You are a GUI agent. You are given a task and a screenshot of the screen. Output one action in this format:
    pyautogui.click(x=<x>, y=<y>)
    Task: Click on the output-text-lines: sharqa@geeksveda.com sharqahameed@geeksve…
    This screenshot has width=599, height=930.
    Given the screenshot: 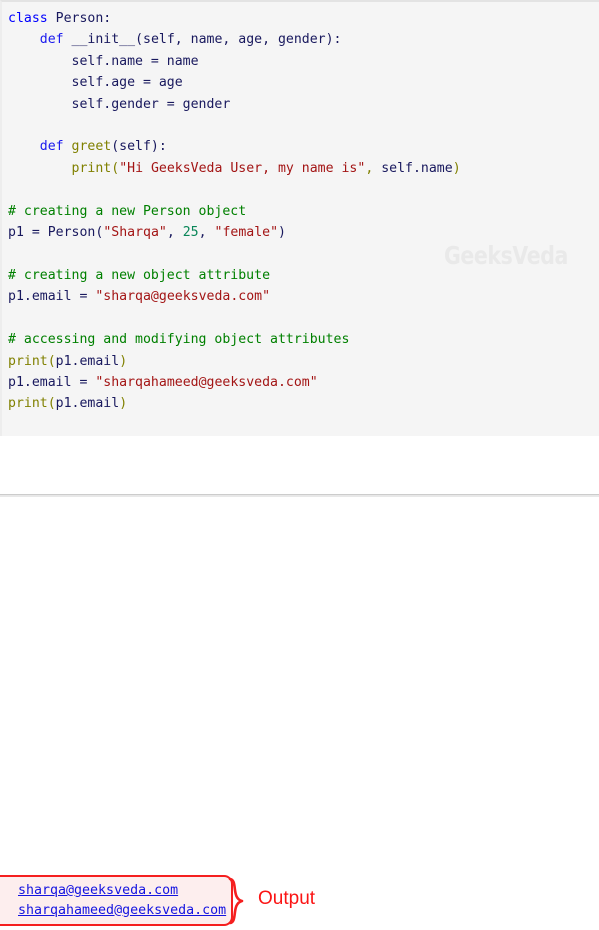 What is the action you would take?
    pyautogui.click(x=122, y=900)
    